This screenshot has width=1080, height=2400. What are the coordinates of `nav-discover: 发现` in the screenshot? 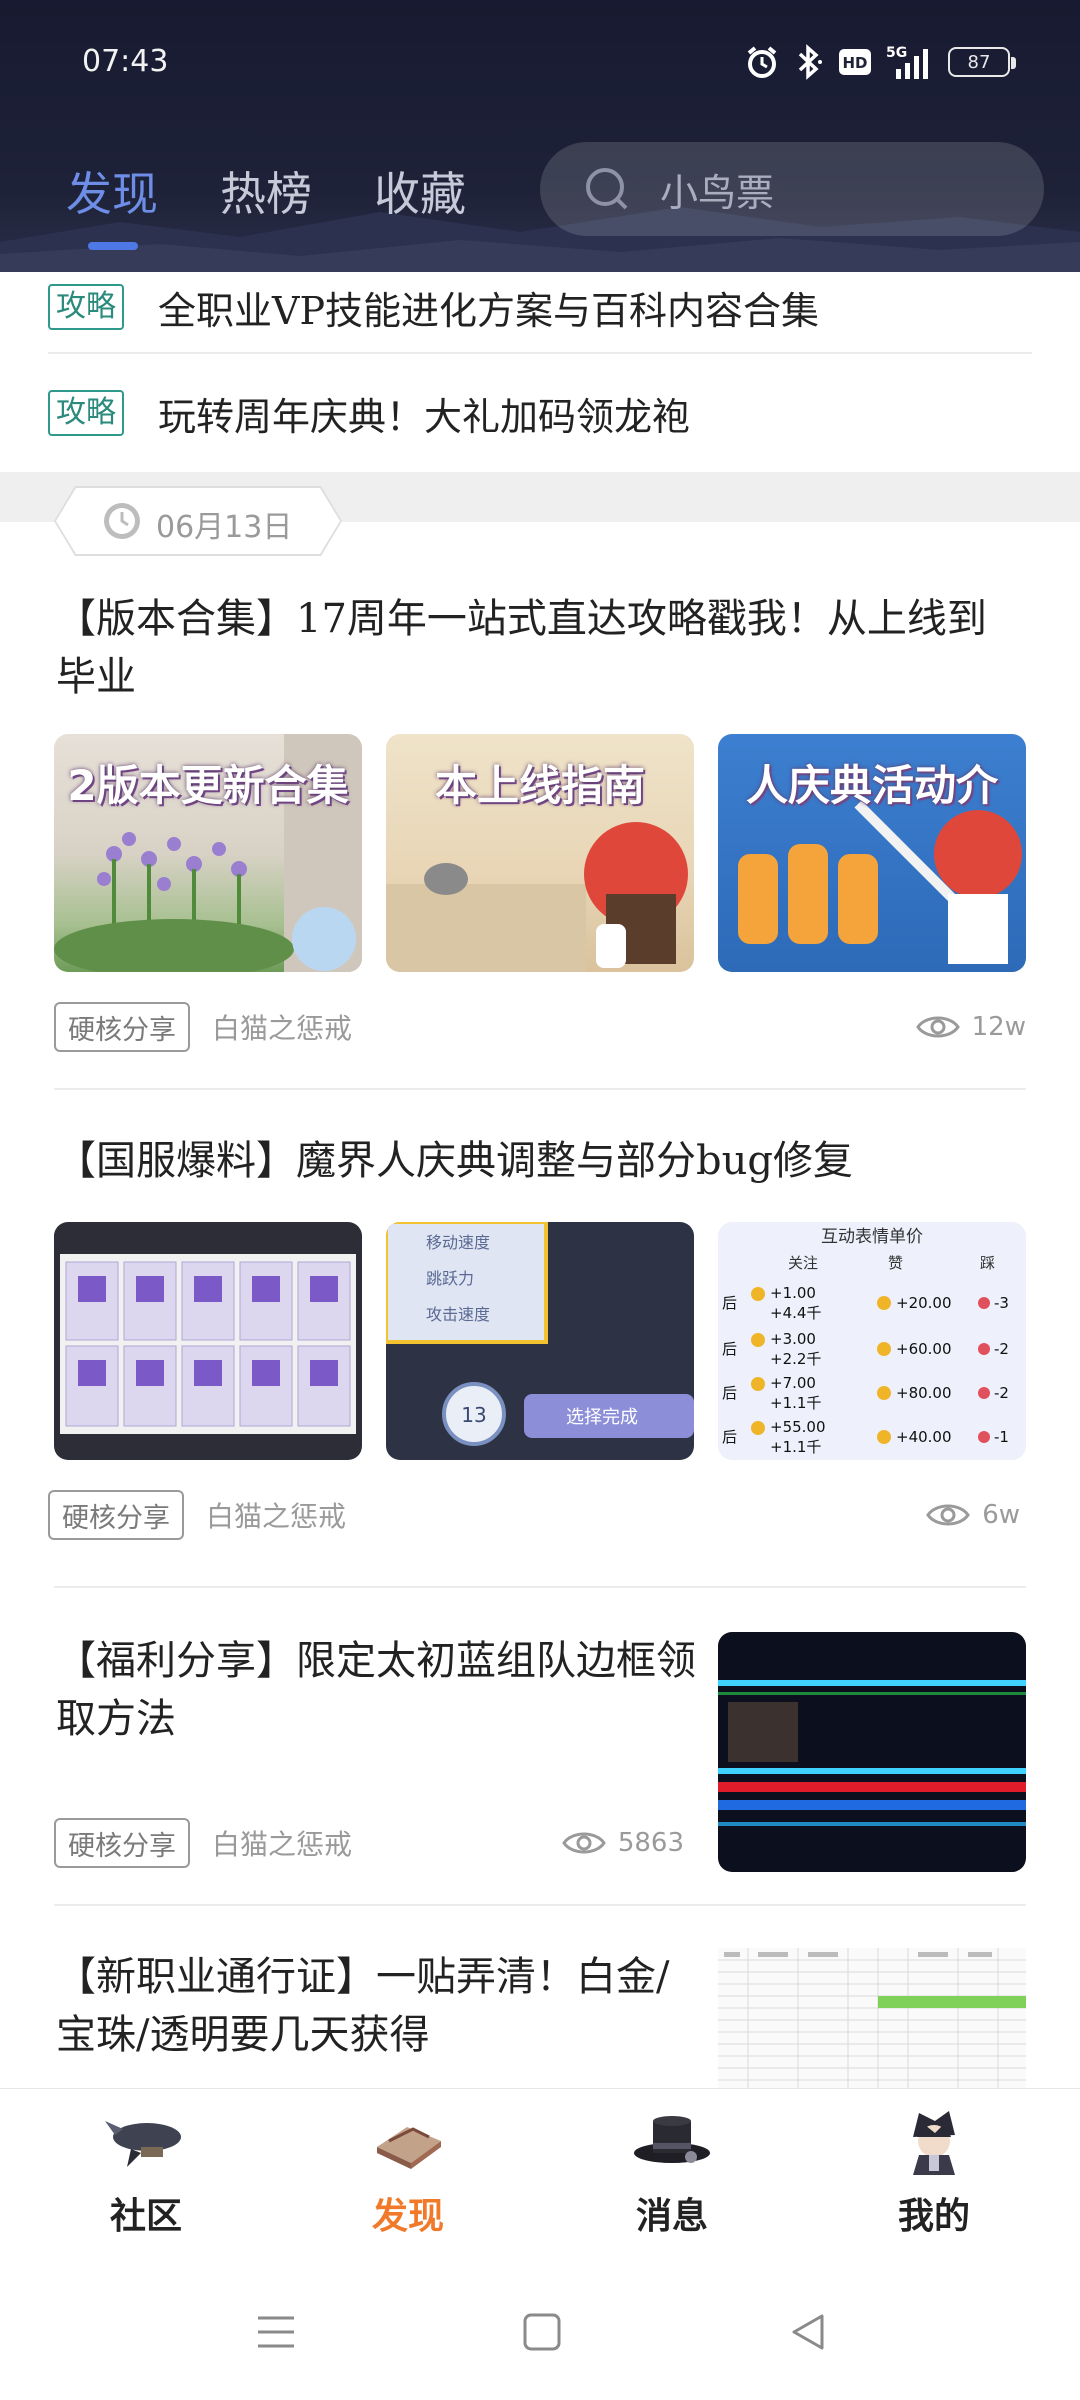 It's located at (408, 2173).